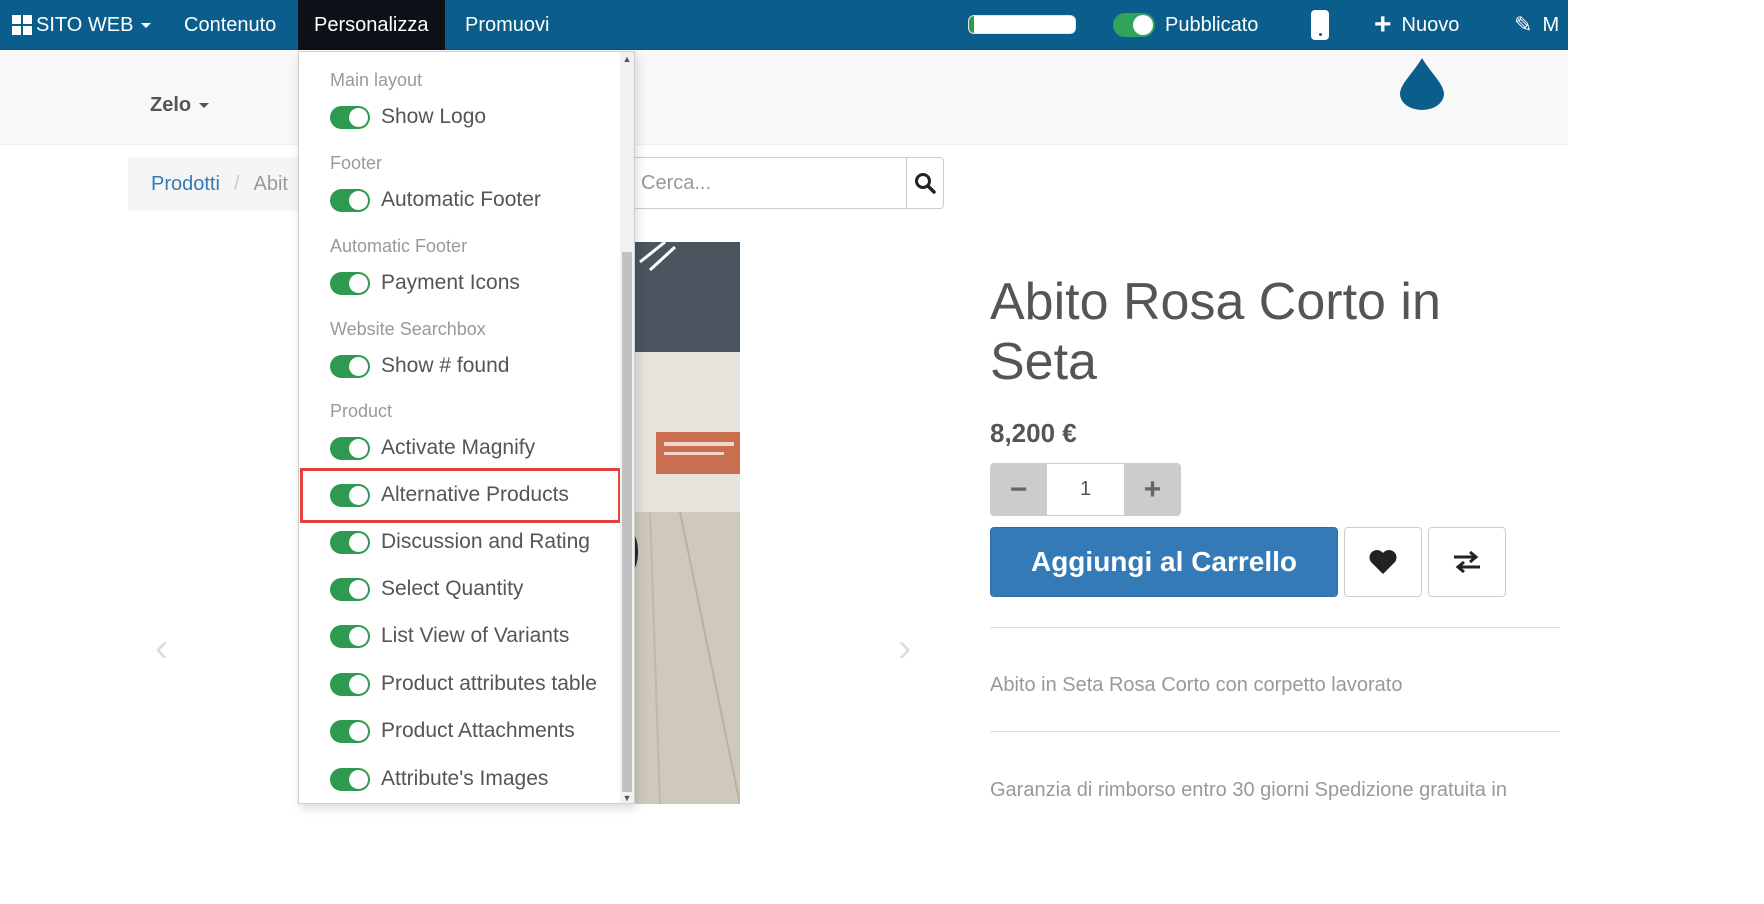  I want to click on product-image, so click(680, 523).